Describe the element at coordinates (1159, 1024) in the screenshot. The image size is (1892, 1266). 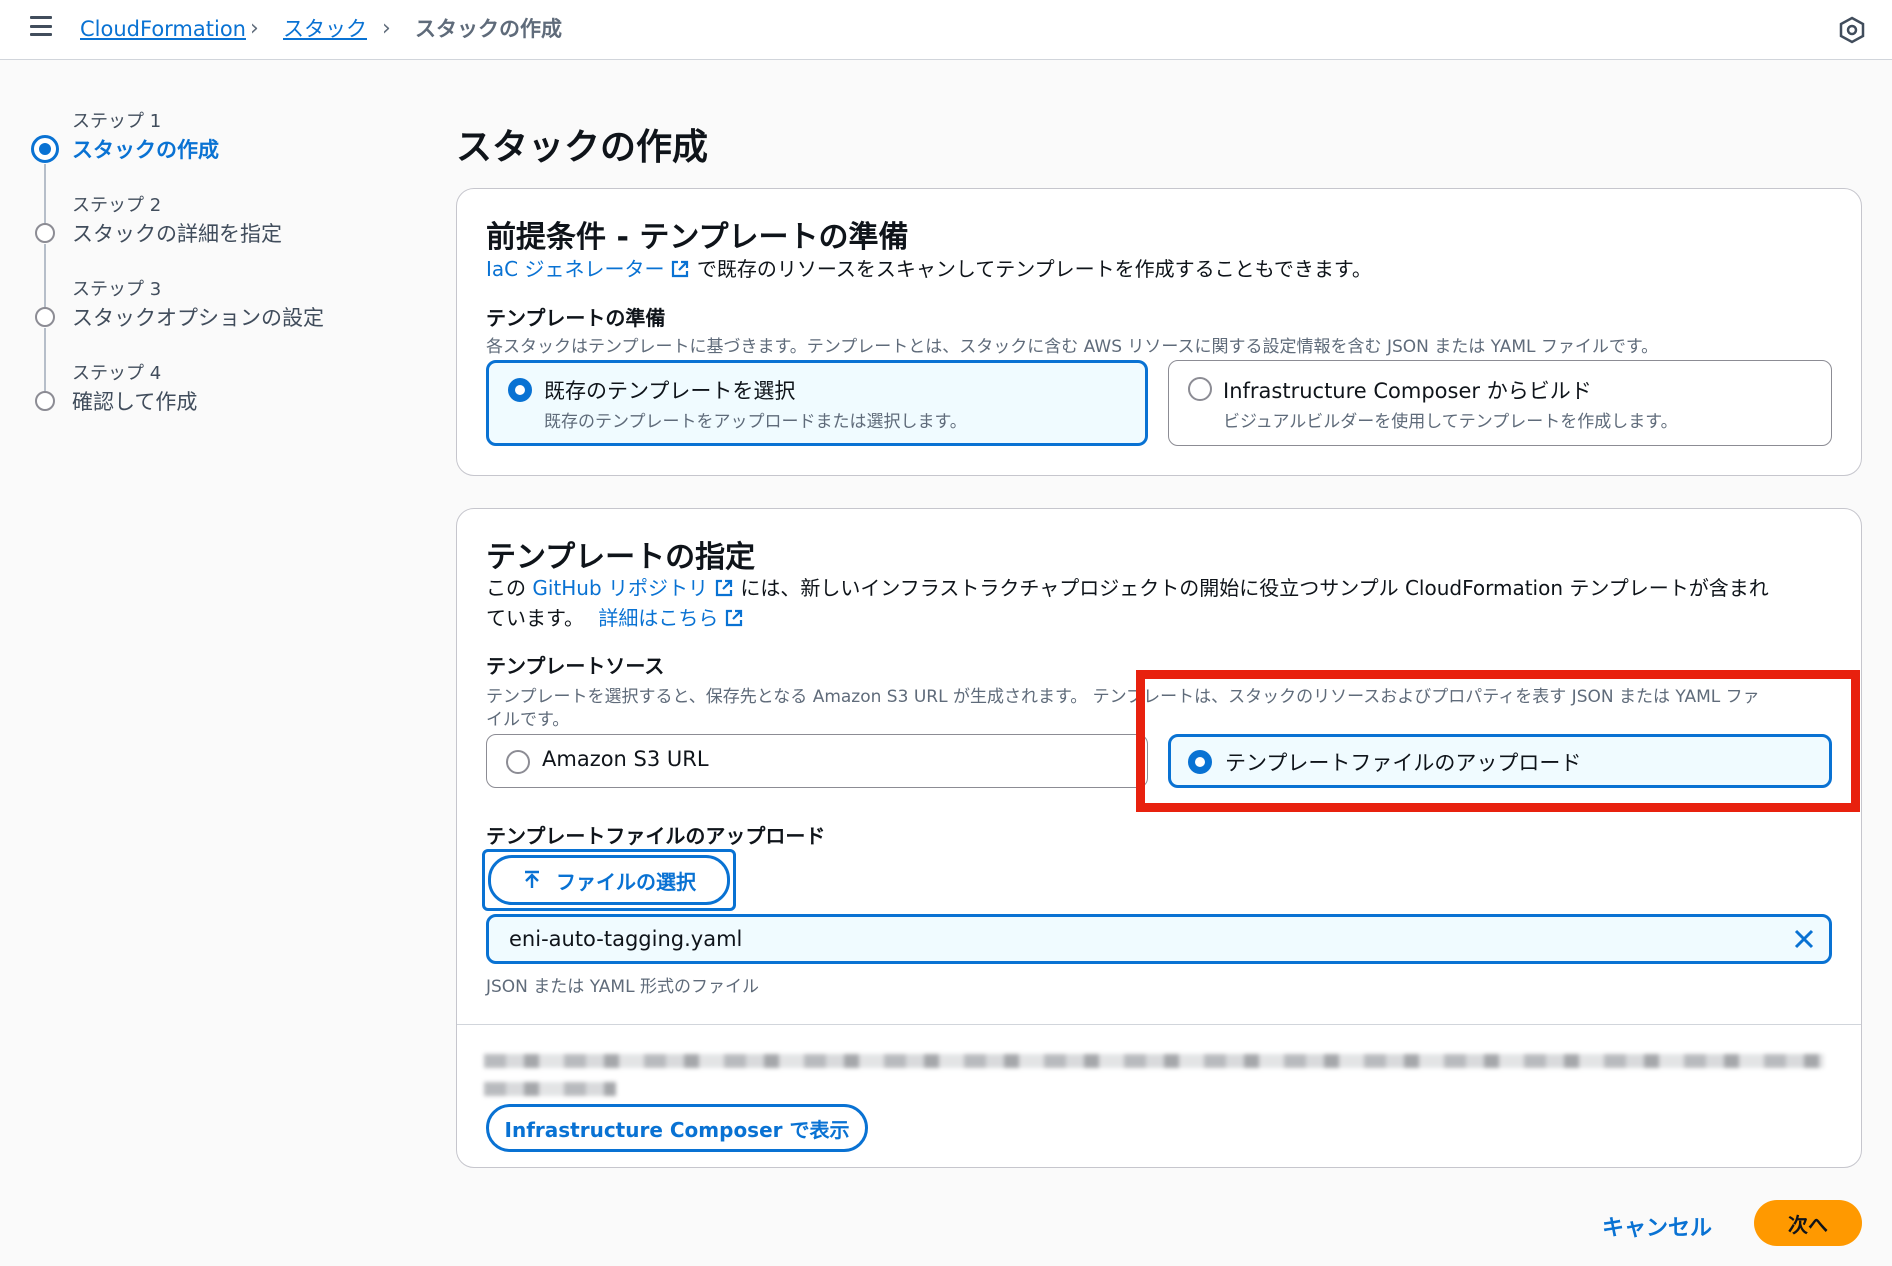
I see `section-divider` at that location.